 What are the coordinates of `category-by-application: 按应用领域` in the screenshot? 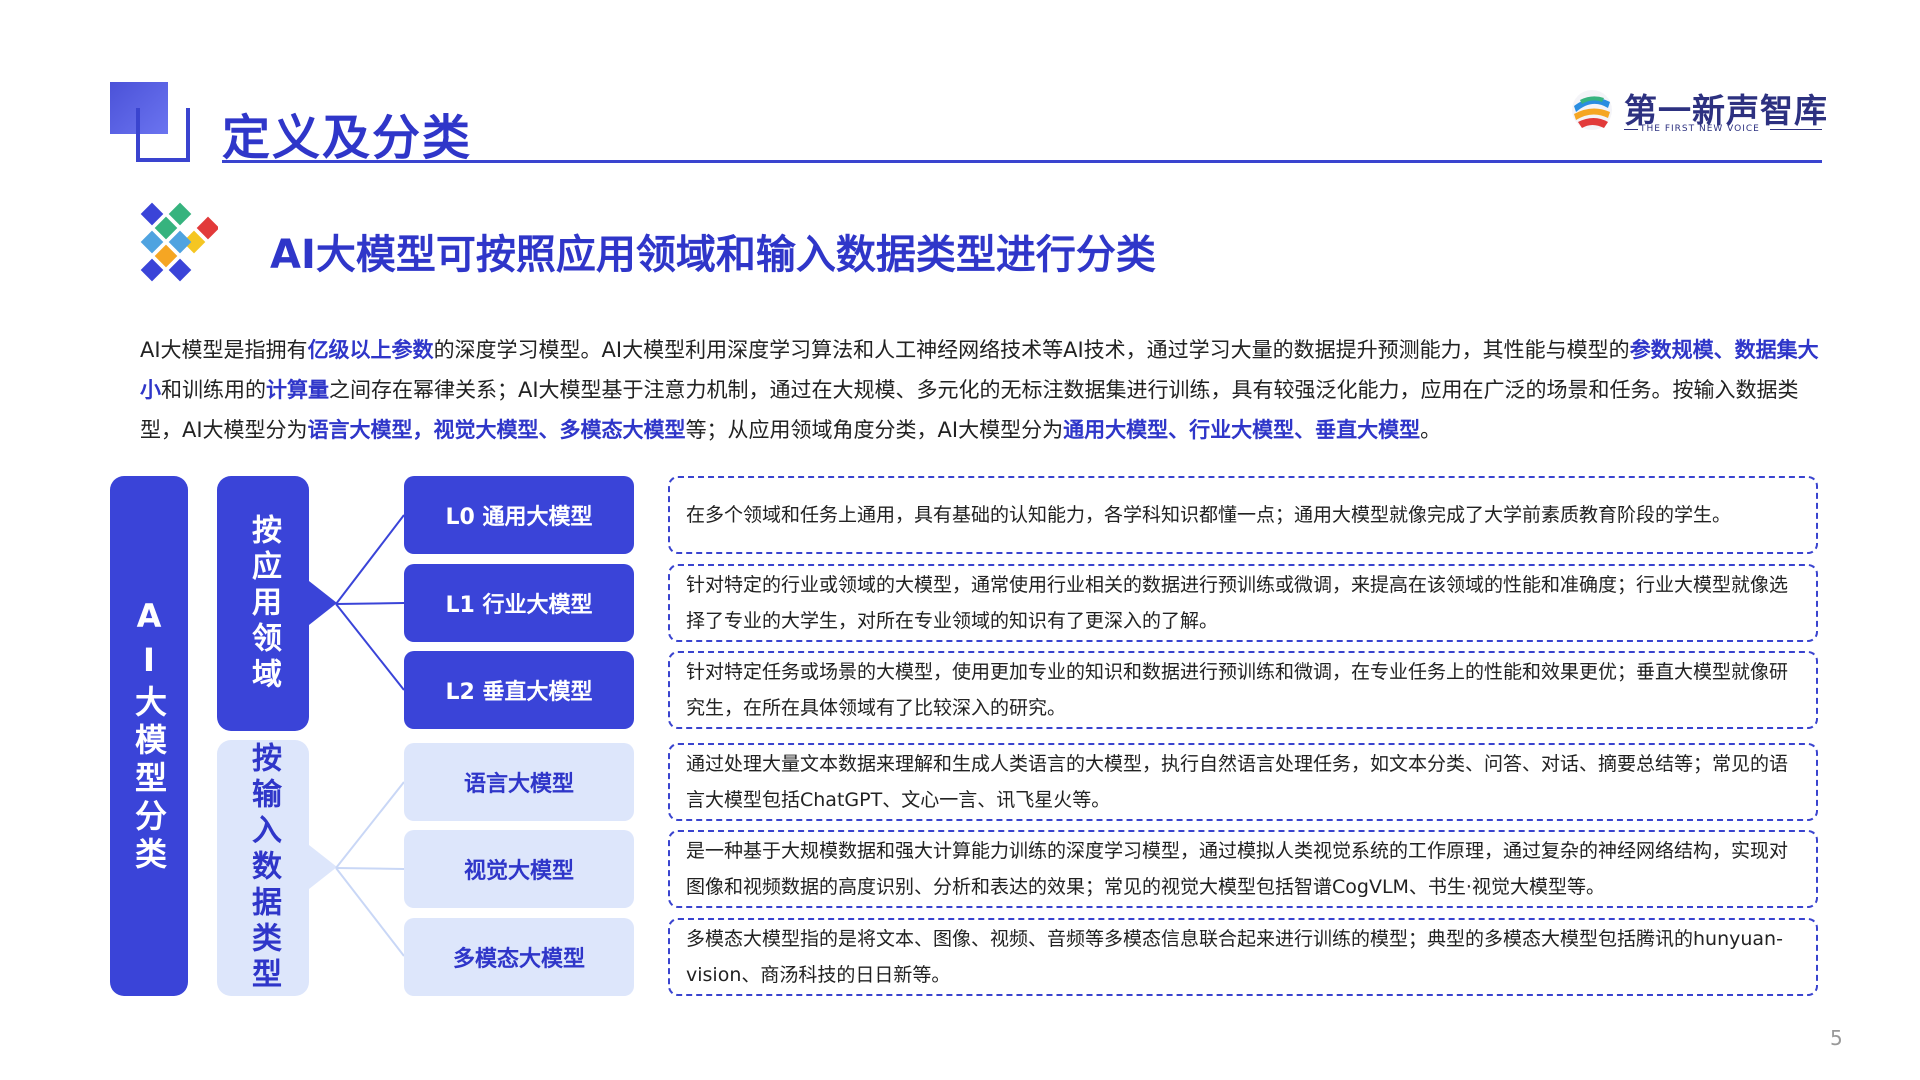 It's located at (263, 603).